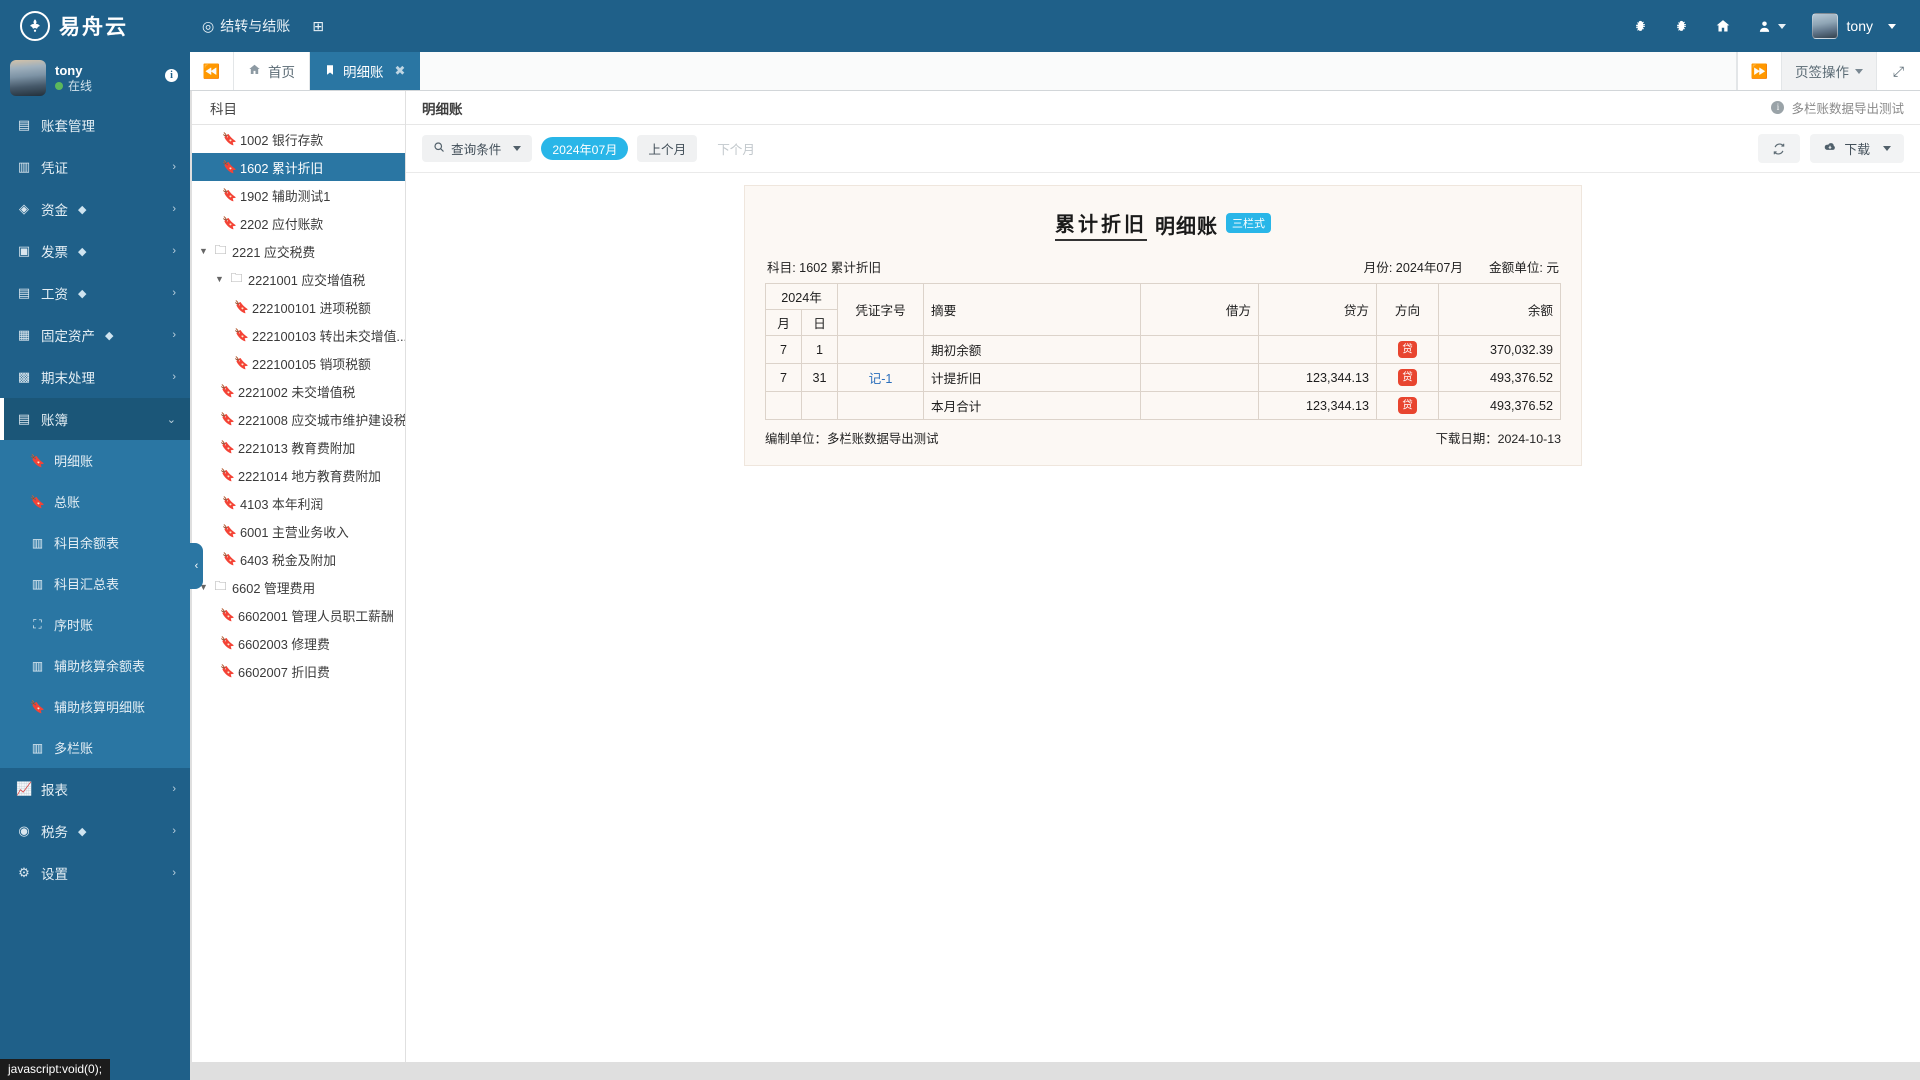 The image size is (1920, 1080). What do you see at coordinates (298, 615) in the screenshot?
I see `tree-item-6602001: 🔖 6602001 管理人员职工薪酬` at bounding box center [298, 615].